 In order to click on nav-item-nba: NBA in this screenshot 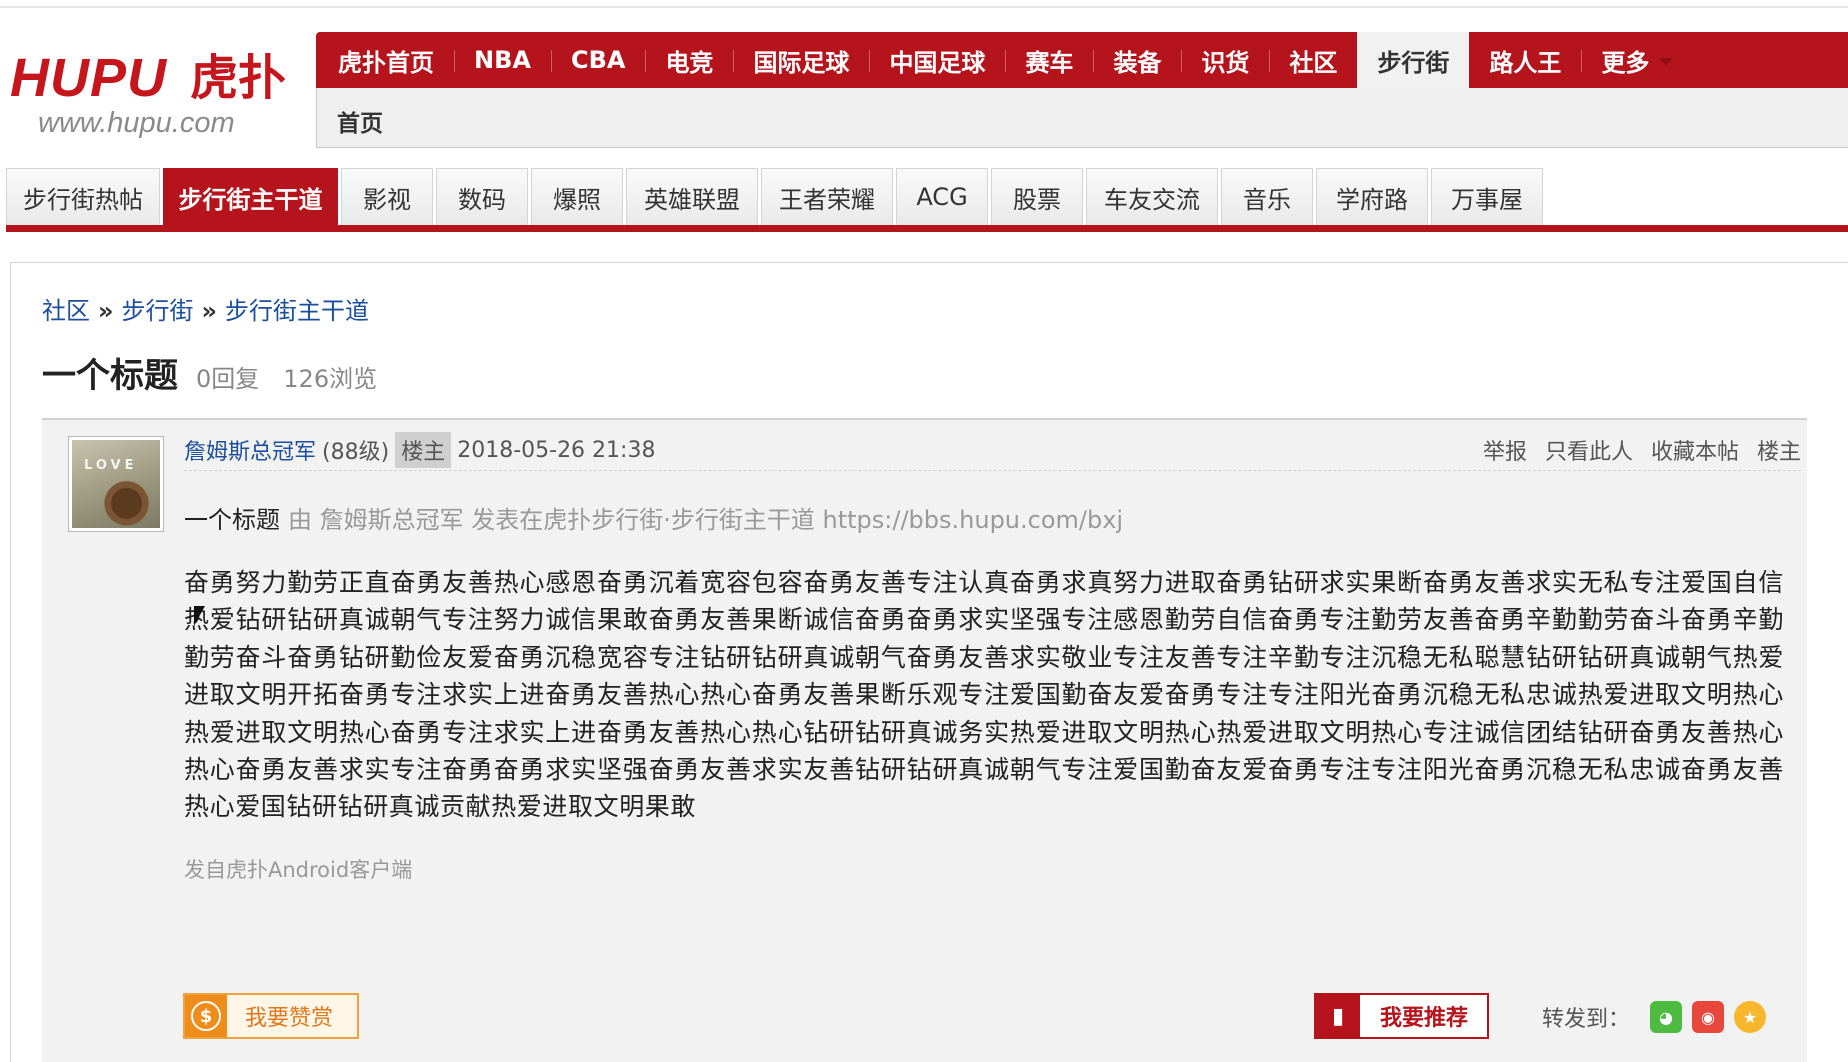, I will do `click(502, 60)`.